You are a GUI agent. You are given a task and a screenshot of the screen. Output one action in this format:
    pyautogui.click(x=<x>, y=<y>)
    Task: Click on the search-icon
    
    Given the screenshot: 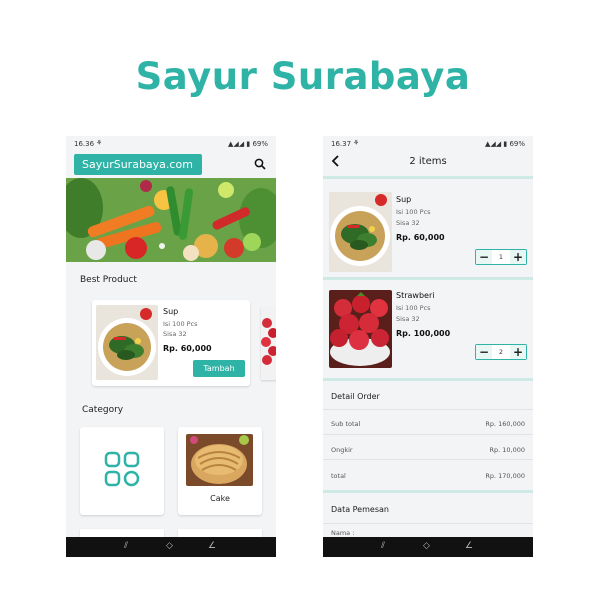 What is the action you would take?
    pyautogui.click(x=260, y=164)
    